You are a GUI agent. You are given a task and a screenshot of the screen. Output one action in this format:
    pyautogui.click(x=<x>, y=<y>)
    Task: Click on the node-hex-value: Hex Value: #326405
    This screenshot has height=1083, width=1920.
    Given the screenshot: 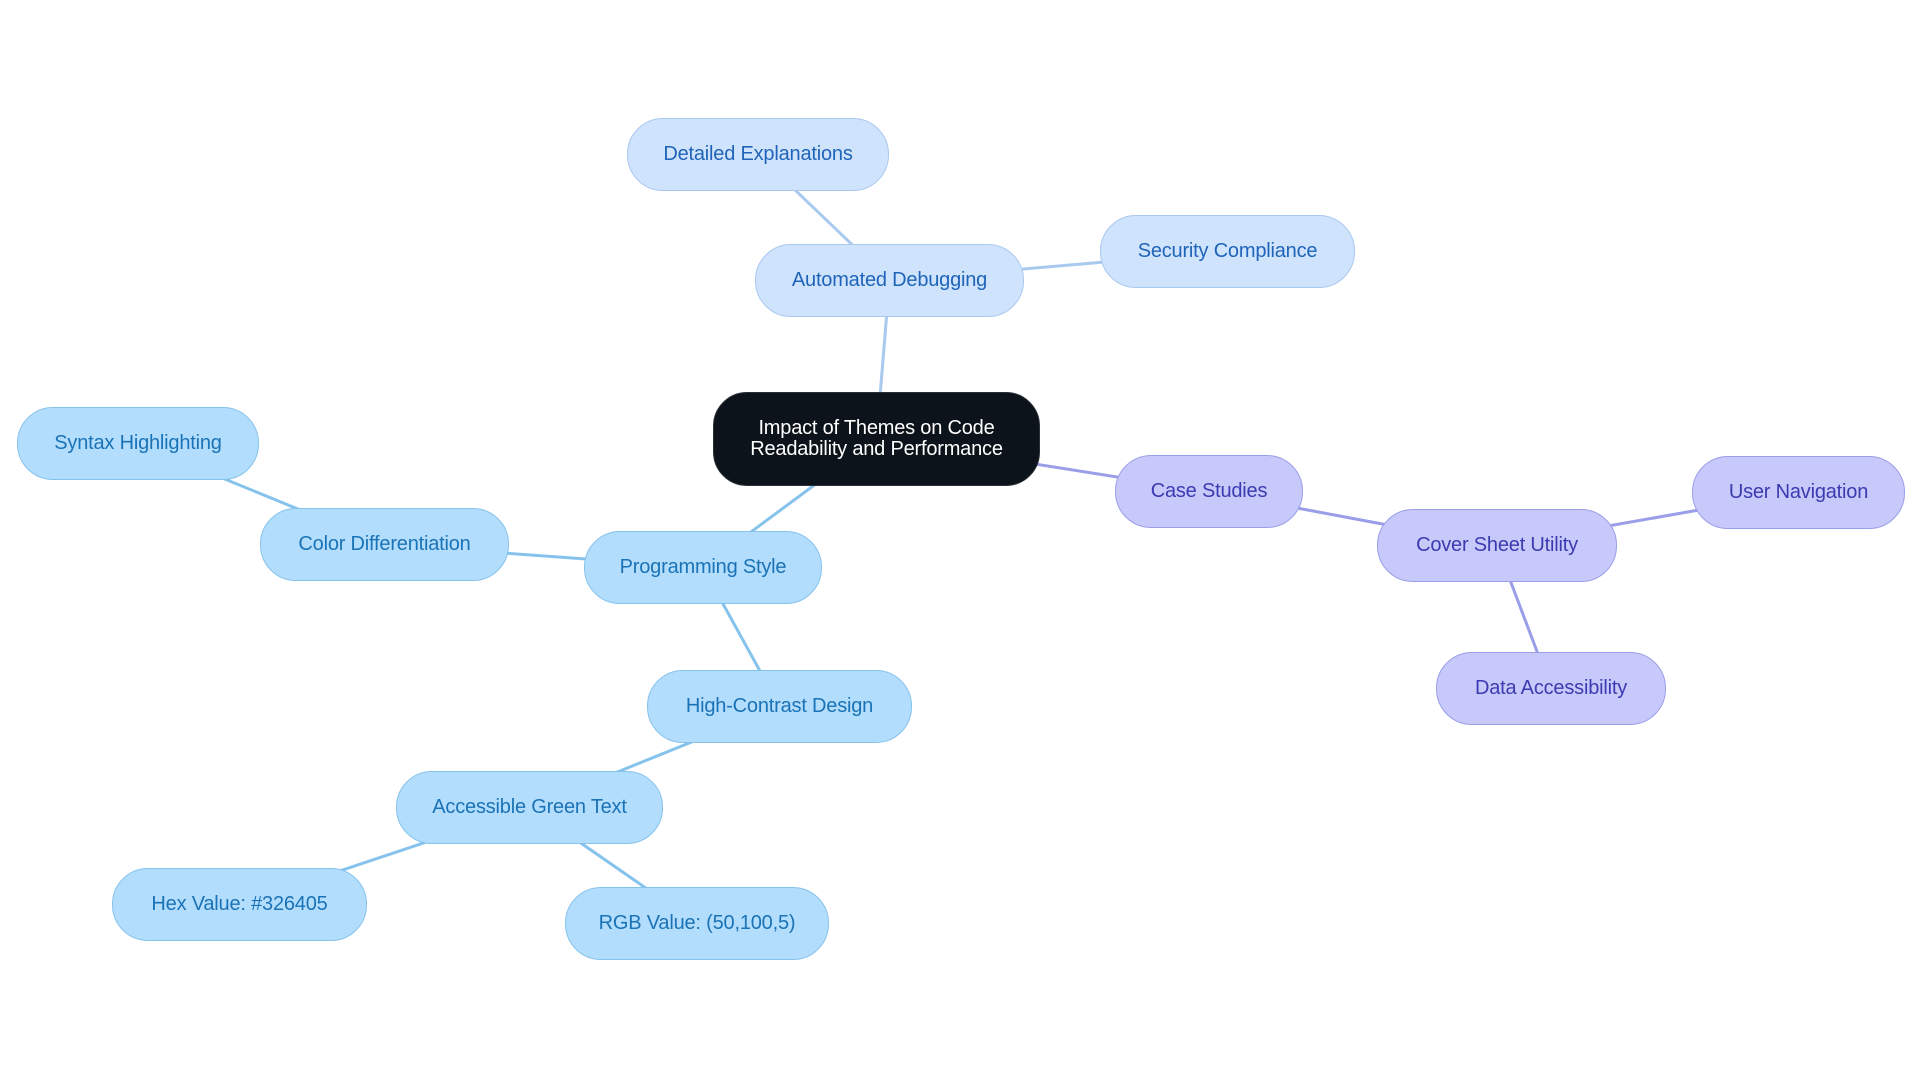 What is the action you would take?
    pyautogui.click(x=239, y=904)
    